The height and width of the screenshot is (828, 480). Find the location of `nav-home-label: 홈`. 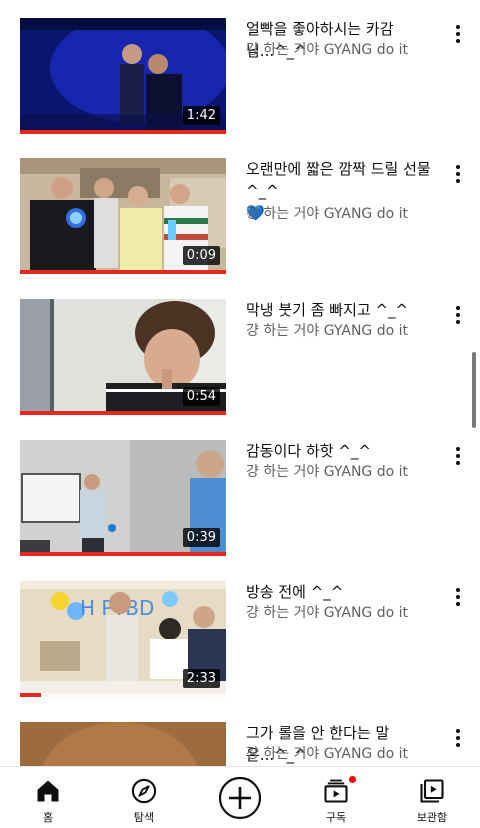

nav-home-label: 홈 is located at coordinates (48, 817).